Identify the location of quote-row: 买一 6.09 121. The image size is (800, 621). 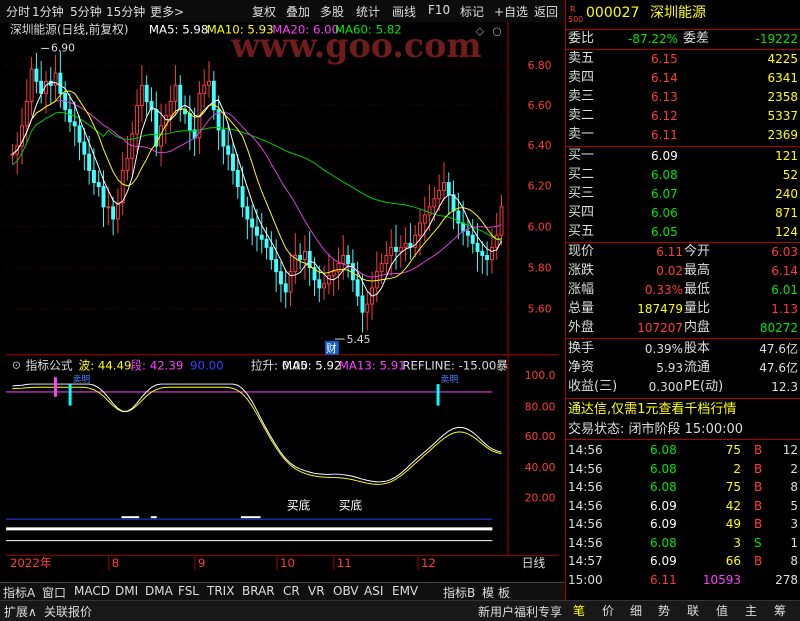
(683, 156).